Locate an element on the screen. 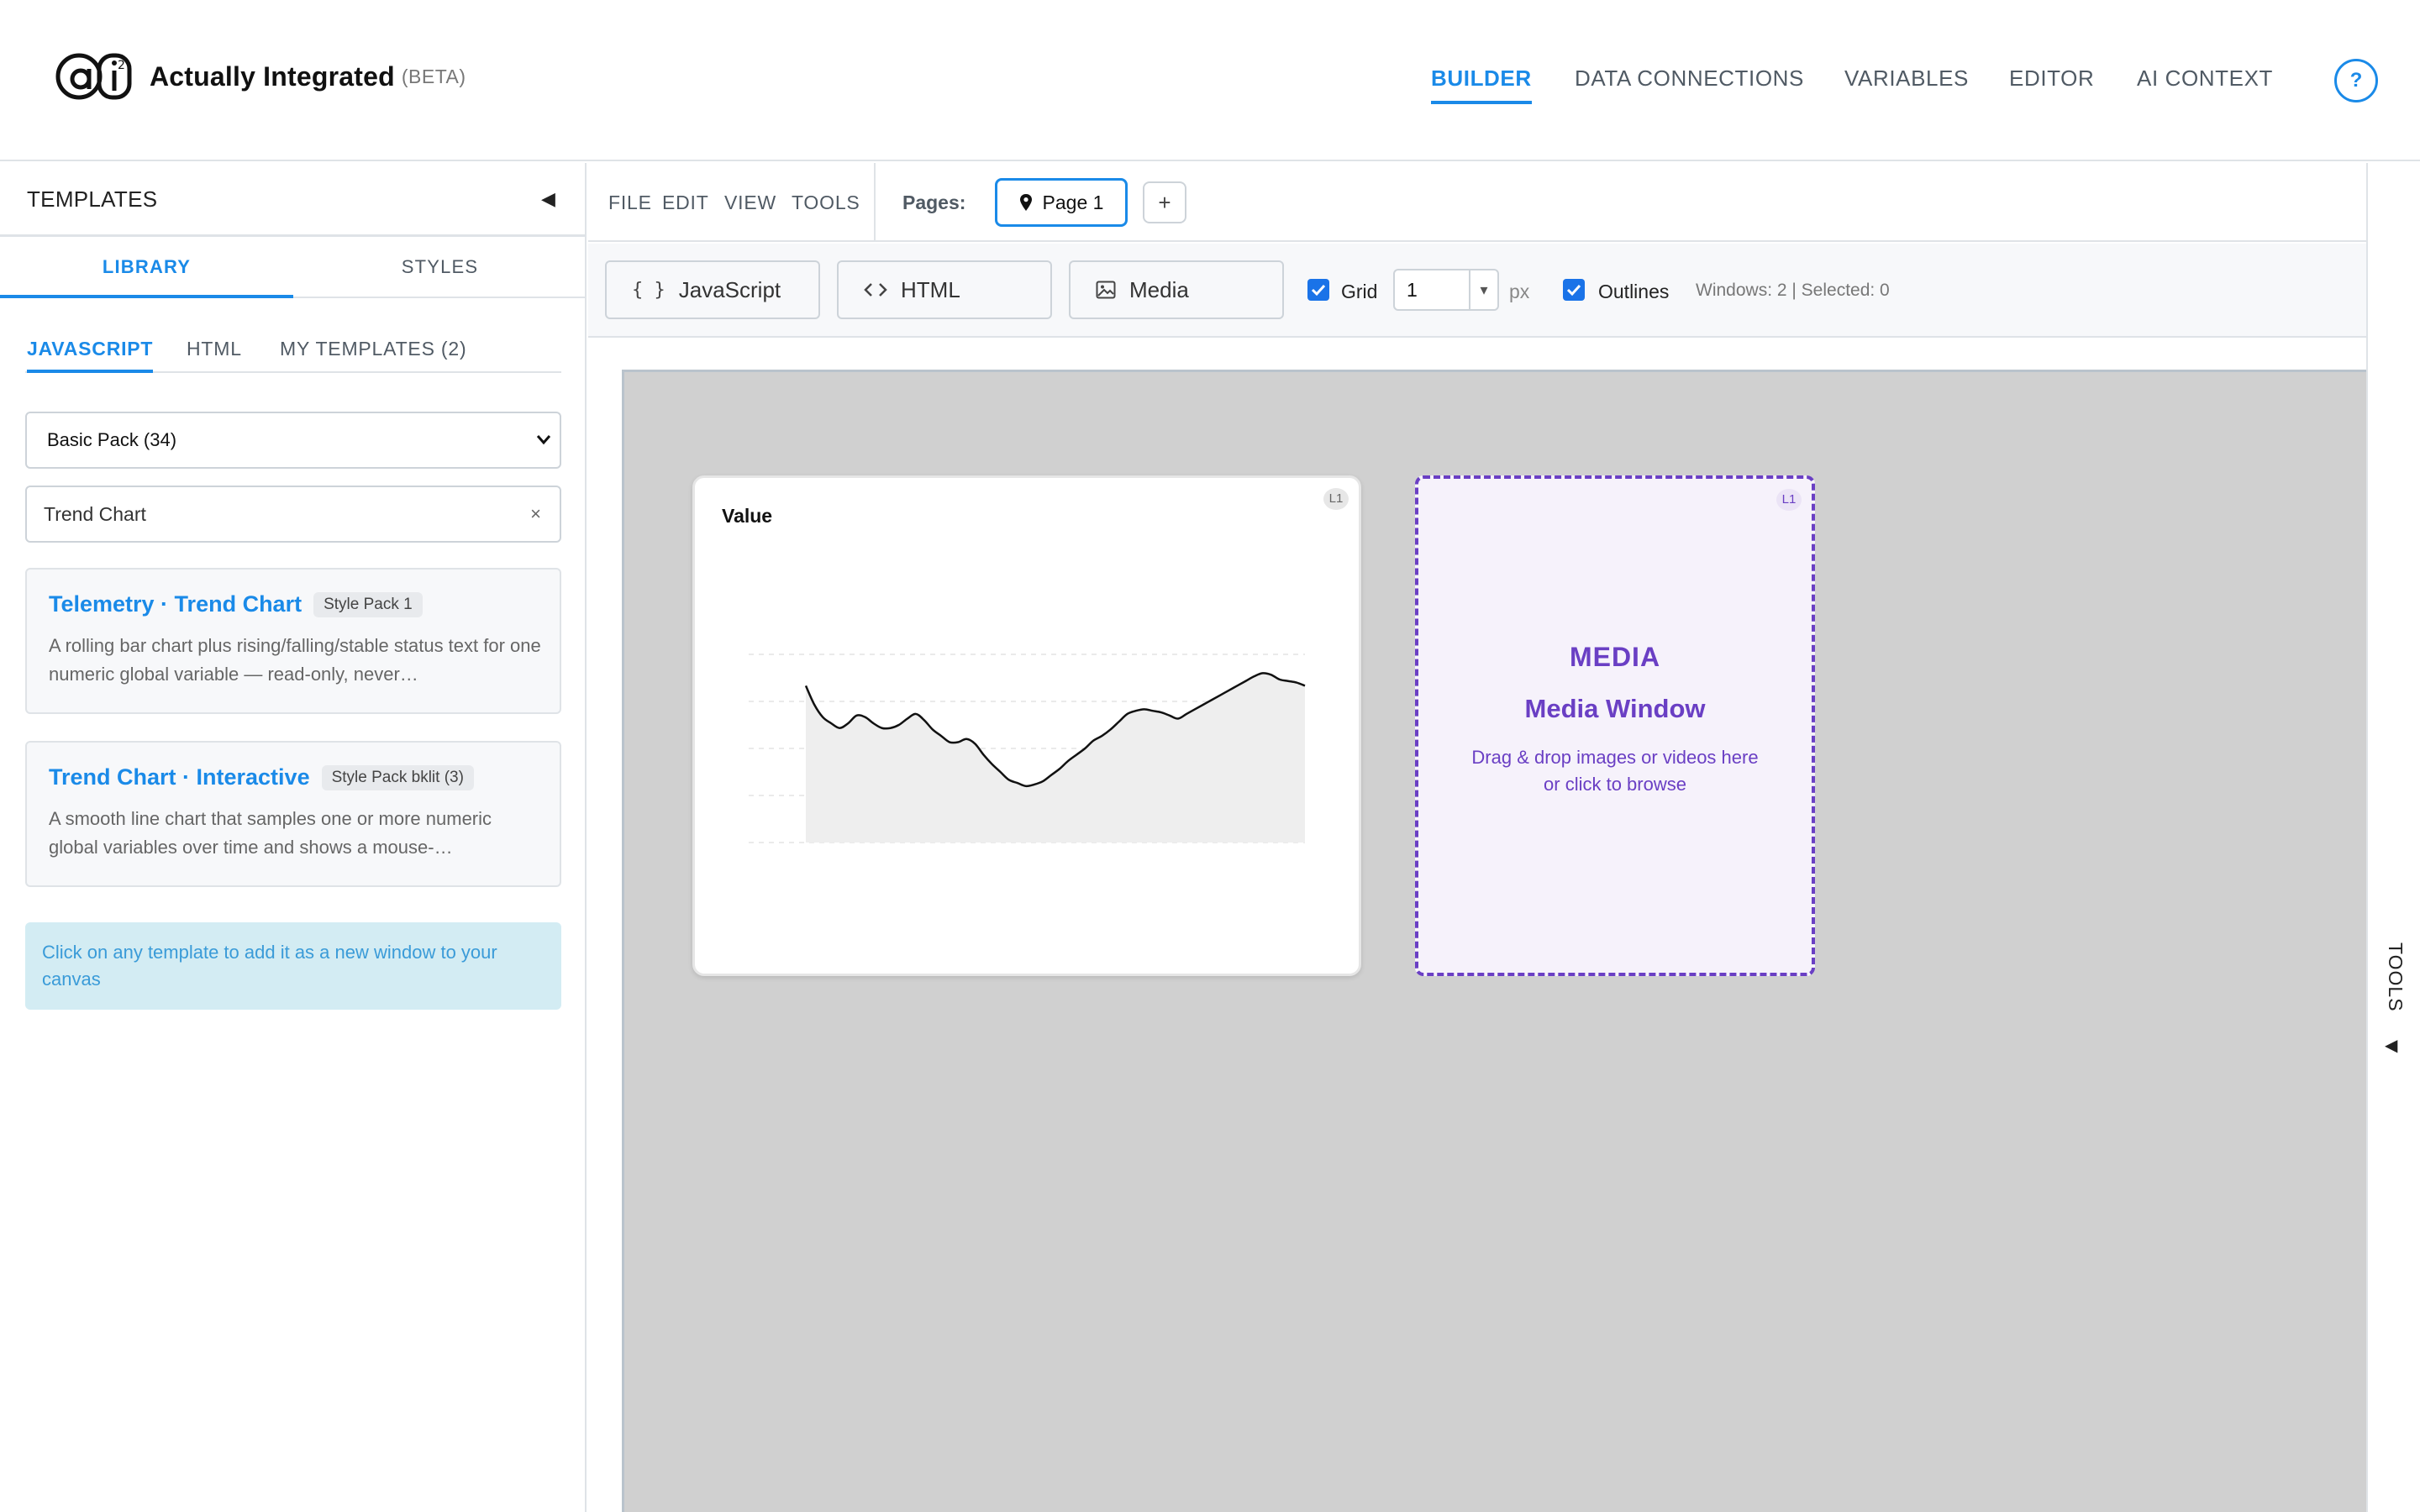 The image size is (2420, 1512). canvas-menubar: FILE EDIT VIEW TOOLS Pages: Page 1 + is located at coordinates (1477, 202).